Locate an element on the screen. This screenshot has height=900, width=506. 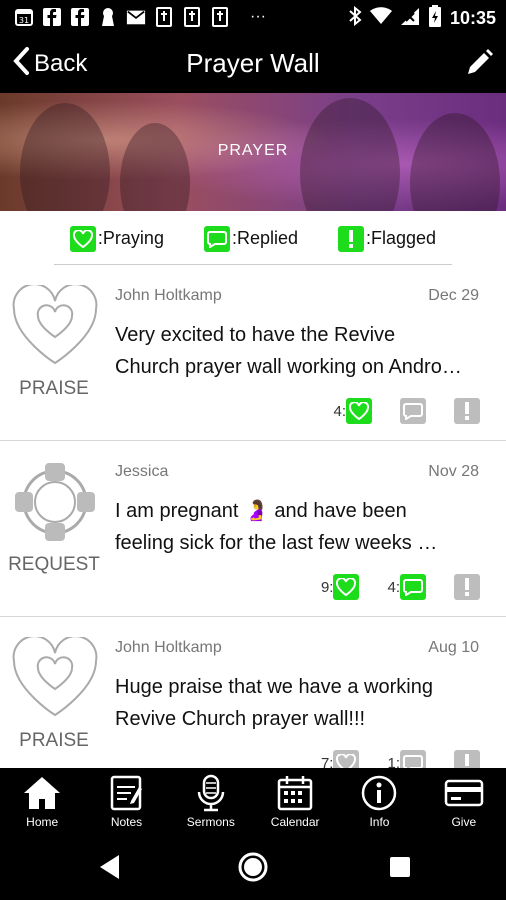
post-date: Nov 28 is located at coordinates (453, 471).